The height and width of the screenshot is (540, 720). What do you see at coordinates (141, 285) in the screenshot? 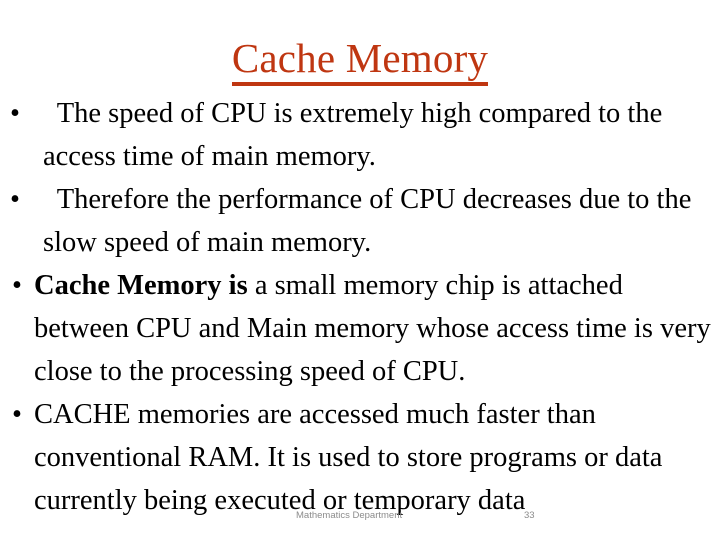
I see `list-item-bold-prefix: Cache Memory is` at bounding box center [141, 285].